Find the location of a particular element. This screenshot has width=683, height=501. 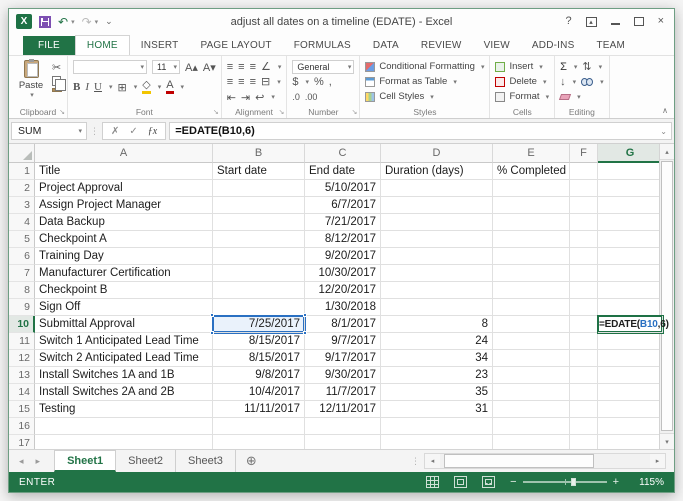

tab-view: VIEW is located at coordinates (497, 45).